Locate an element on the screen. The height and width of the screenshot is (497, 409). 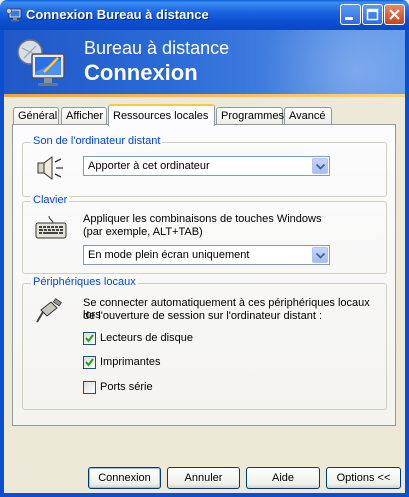
tab-label: Ressources locales is located at coordinates (161, 116).